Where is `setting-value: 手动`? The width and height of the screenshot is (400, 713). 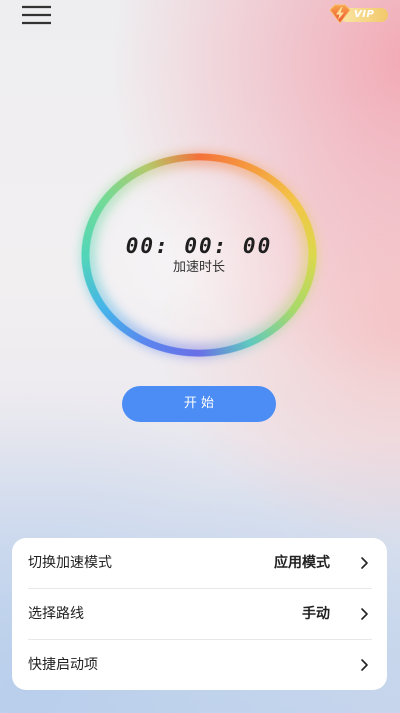
setting-value: 手动 is located at coordinates (316, 614).